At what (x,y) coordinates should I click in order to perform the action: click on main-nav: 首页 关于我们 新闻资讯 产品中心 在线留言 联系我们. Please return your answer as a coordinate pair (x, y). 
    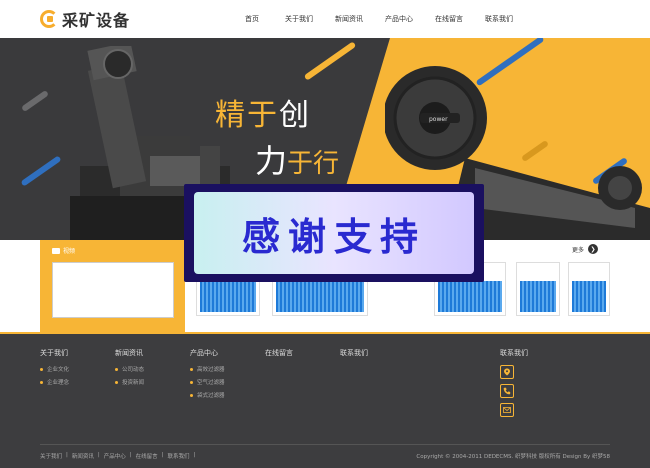
    Looking at the image, I should click on (377, 19).